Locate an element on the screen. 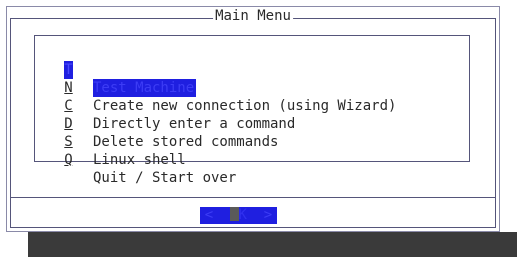  menu-item-delete-commands: D Delete stored commands is located at coordinates (156, 123).